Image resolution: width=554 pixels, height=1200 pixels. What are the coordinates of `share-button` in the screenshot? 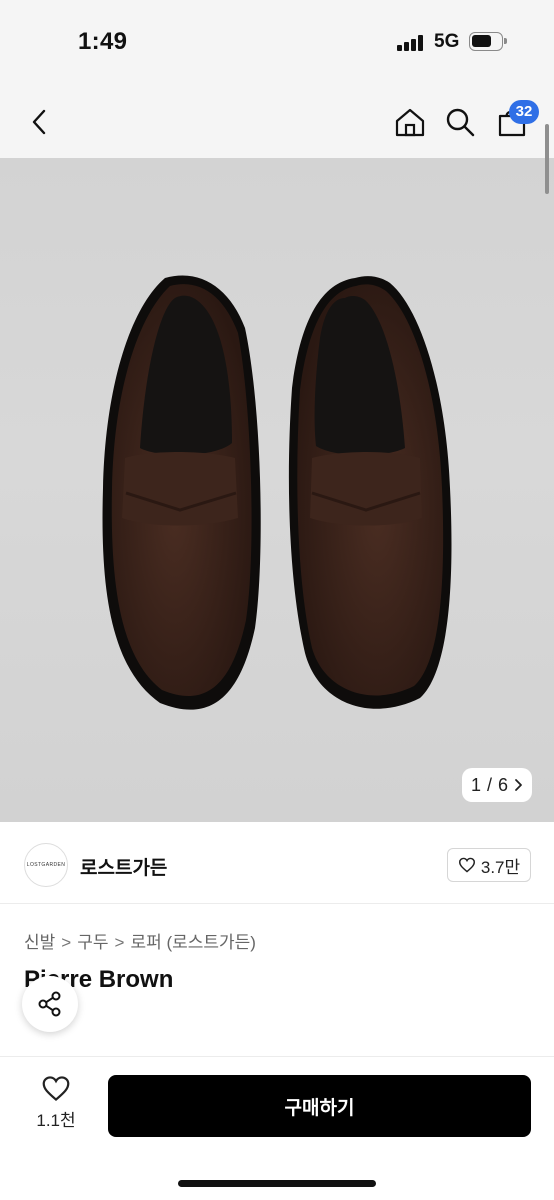 It's located at (50, 1004).